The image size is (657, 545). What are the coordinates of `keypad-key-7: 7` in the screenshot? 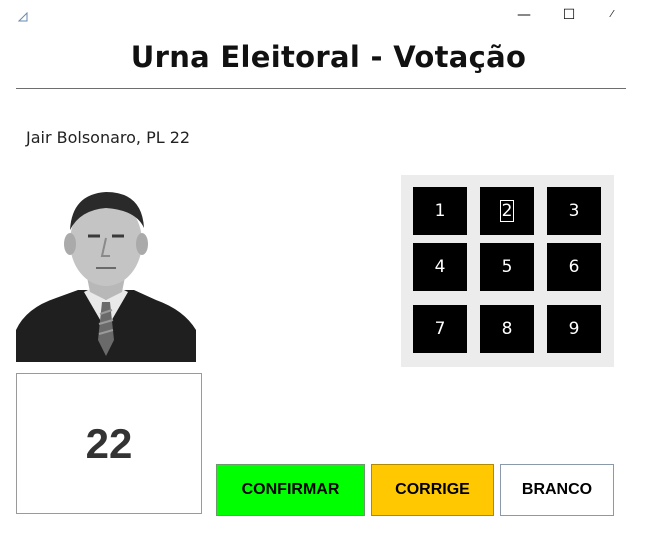 It's located at (440, 329).